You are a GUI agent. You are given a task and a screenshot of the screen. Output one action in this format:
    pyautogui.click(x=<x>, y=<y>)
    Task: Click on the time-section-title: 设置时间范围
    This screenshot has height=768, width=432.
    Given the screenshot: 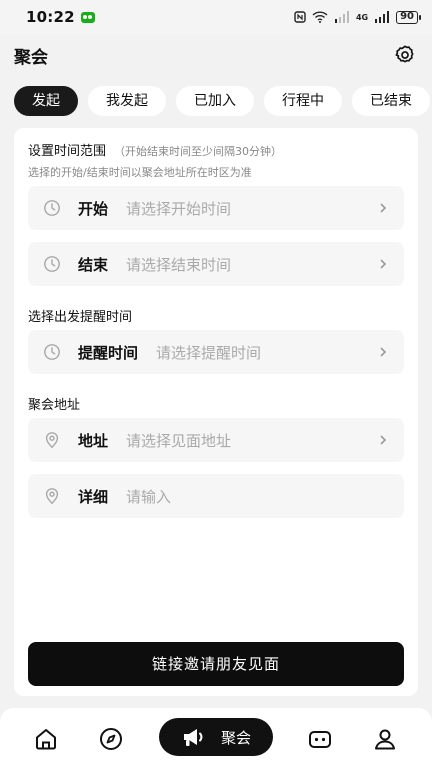 What is the action you would take?
    pyautogui.click(x=67, y=151)
    